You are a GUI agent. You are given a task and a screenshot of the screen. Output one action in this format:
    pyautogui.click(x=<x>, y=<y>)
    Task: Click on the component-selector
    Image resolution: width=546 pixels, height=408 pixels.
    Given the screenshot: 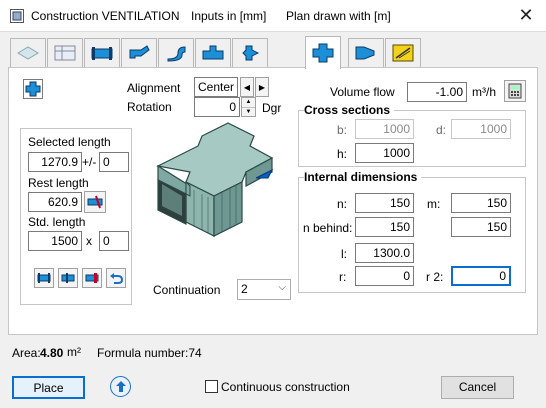 What is the action you would take?
    pyautogui.click(x=33, y=89)
    